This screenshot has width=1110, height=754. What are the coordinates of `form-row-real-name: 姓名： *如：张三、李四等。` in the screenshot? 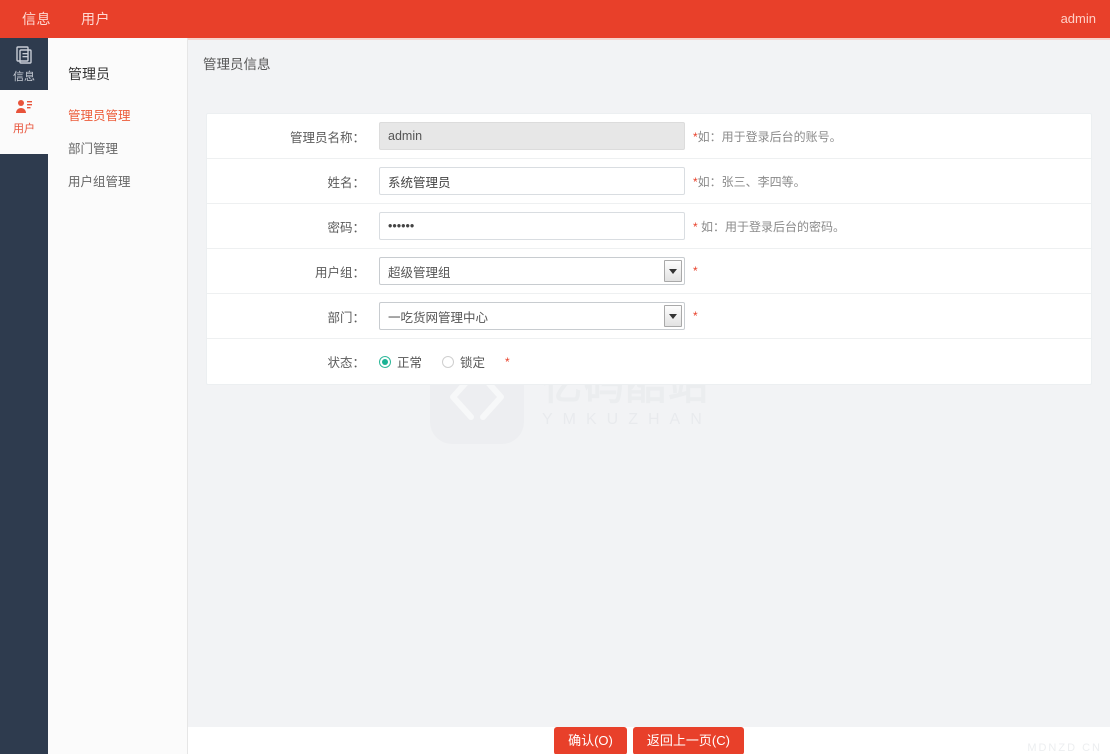 It's located at (649, 181).